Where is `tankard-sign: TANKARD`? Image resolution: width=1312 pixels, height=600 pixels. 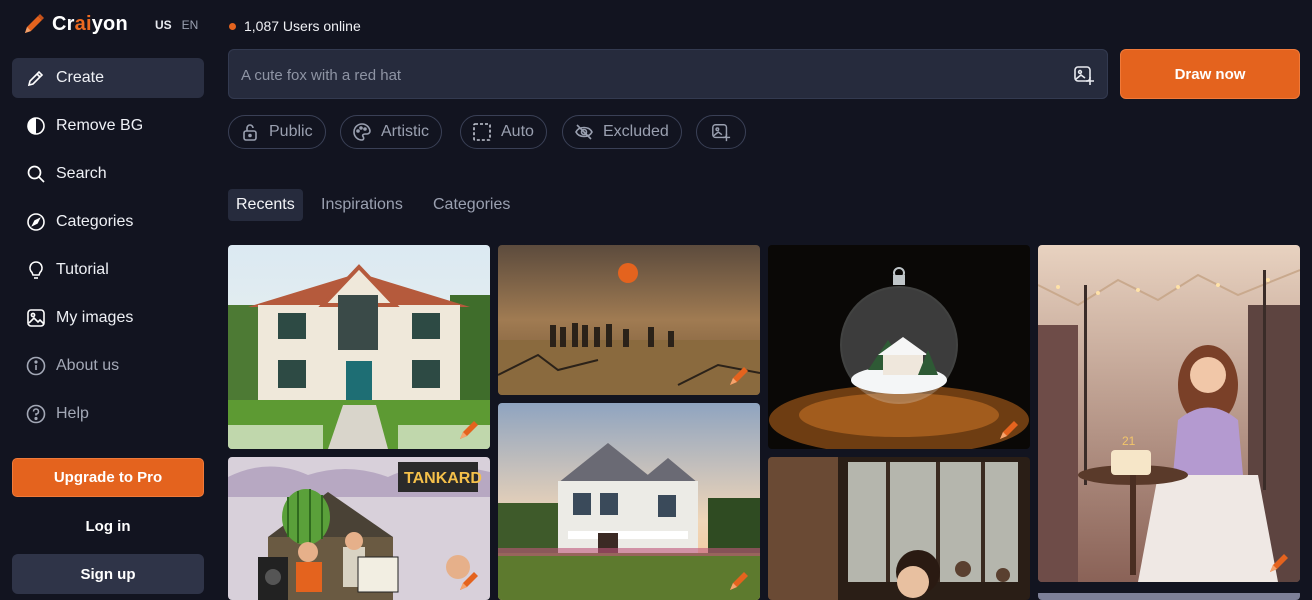
tankard-sign: TANKARD is located at coordinates (443, 478).